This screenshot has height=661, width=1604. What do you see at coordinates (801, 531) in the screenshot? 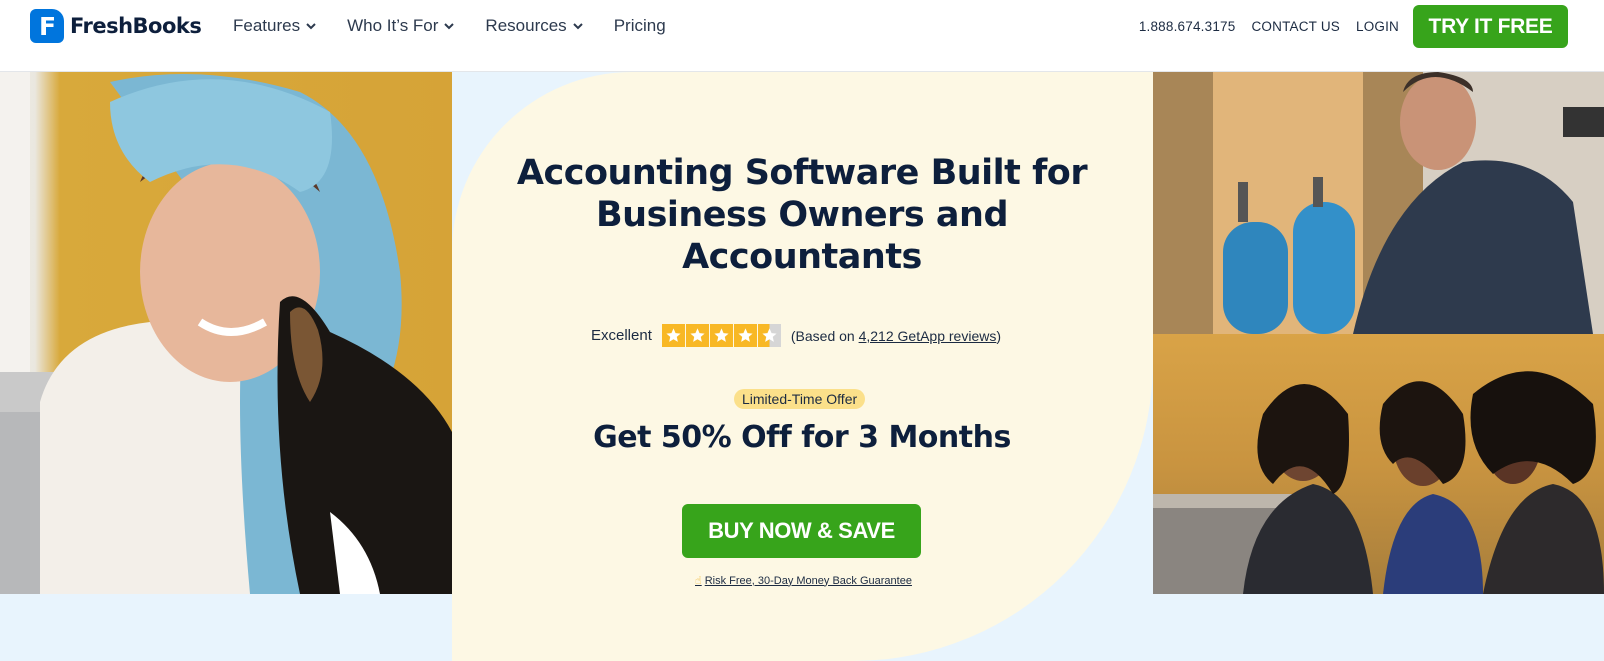
I see `buy-now-button: BUY NOW & SAVE` at bounding box center [801, 531].